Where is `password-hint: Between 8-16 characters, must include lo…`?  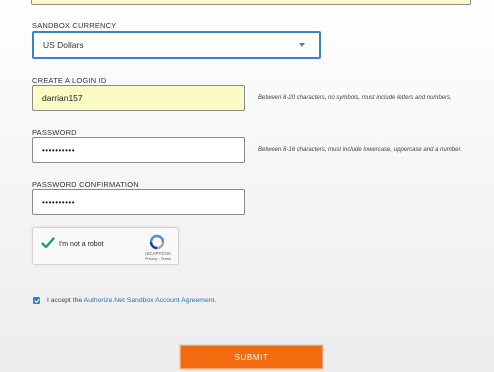
password-hint: Between 8-16 characters, must include lo… is located at coordinates (360, 150).